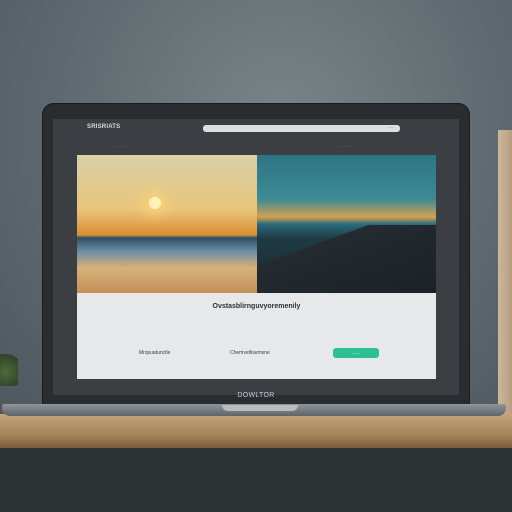  Describe the element at coordinates (121, 145) in the screenshot. I see `nav-link-left: —— ··` at that location.